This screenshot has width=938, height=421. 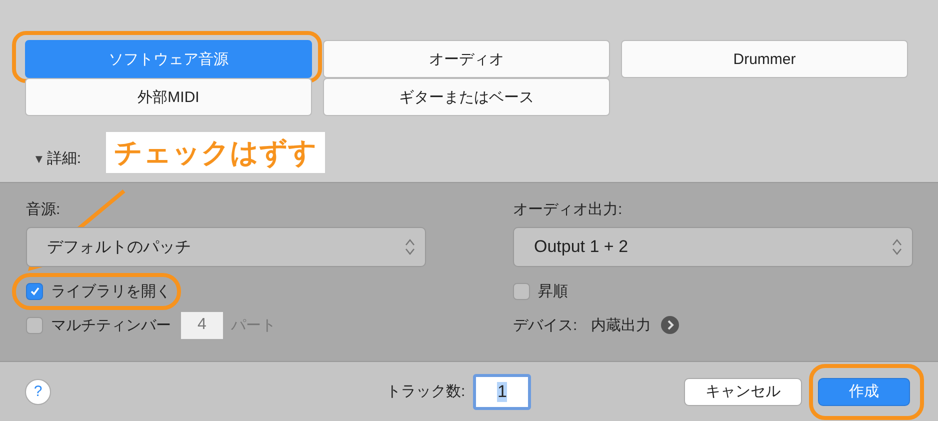 I want to click on track-count-label: トラック数:, so click(x=426, y=391).